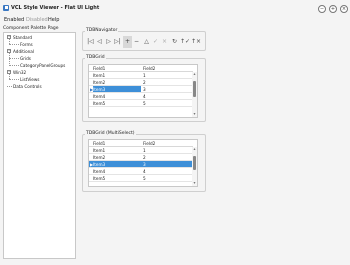 Image resolution: width=350 pixels, height=265 pixels. What do you see at coordinates (141, 68) in the screenshot?
I see `grid1-header: Field1 Field2` at bounding box center [141, 68].